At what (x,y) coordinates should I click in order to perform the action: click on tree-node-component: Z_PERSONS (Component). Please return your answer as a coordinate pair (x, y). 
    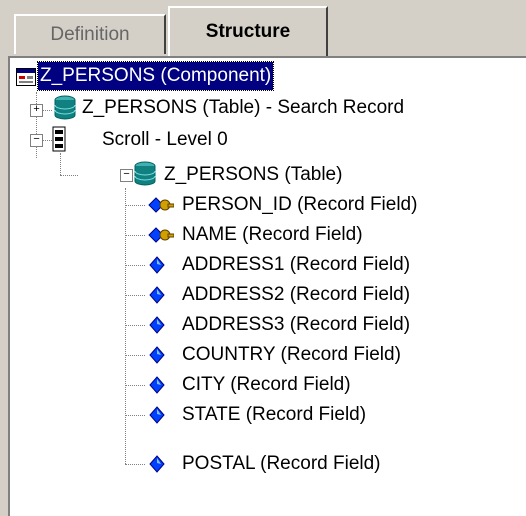
    Looking at the image, I should click on (155, 76).